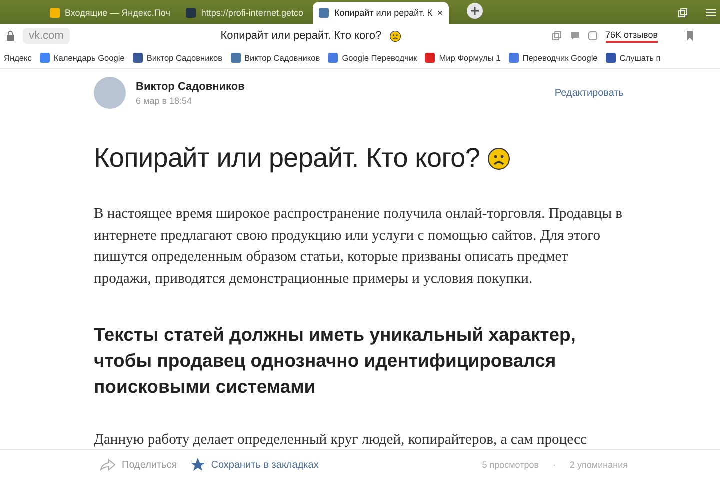 Image resolution: width=720 pixels, height=480 pixels. Describe the element at coordinates (511, 465) in the screenshot. I see `views-count: 5 просмотров` at that location.